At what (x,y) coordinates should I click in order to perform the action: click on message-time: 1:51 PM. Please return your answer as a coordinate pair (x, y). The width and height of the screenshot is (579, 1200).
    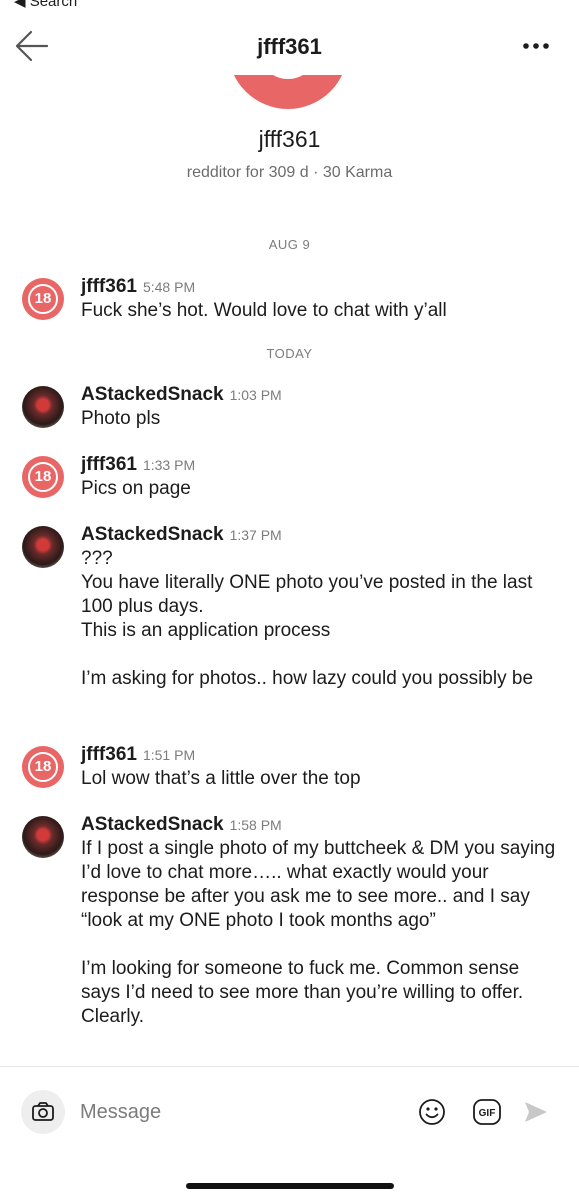
    Looking at the image, I should click on (169, 755).